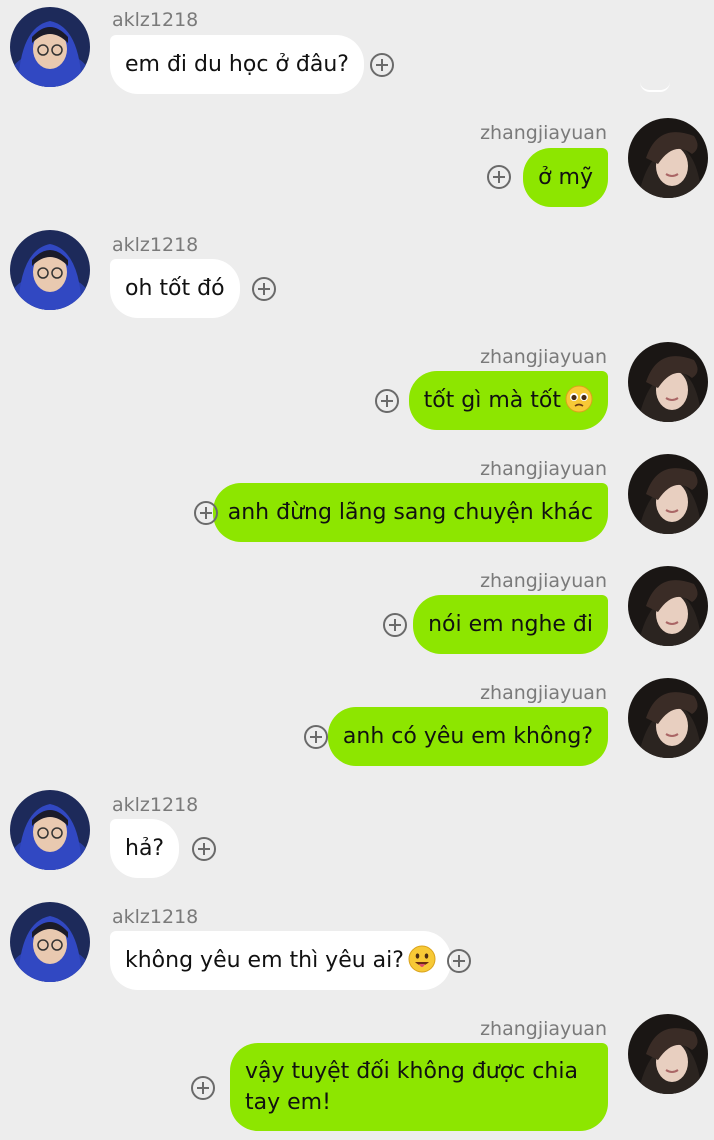 The width and height of the screenshot is (714, 1140). I want to click on message-bubble: nói em nghe đi, so click(510, 624).